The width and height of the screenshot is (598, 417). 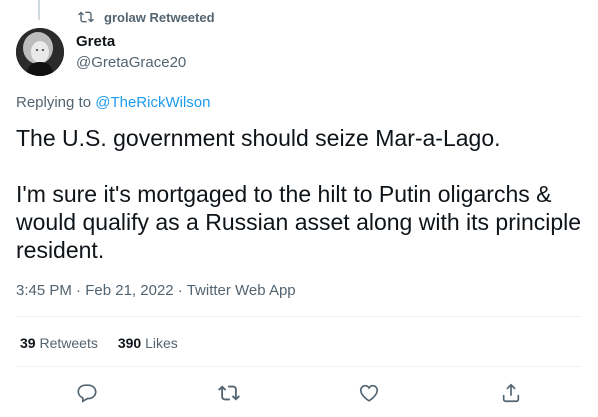 I want to click on retweets-stat: 39 Retweets, so click(x=59, y=343).